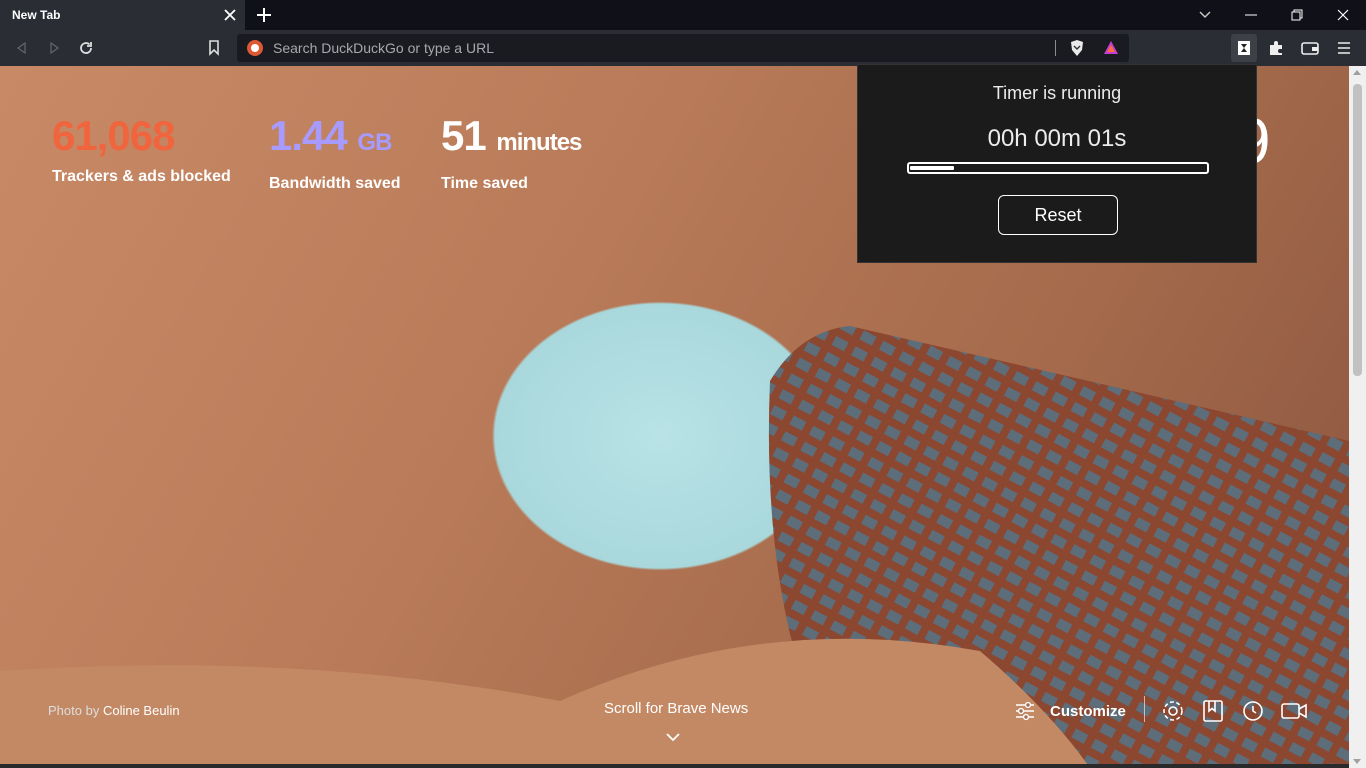  What do you see at coordinates (1077, 48) in the screenshot?
I see `brave-shields-icon` at bounding box center [1077, 48].